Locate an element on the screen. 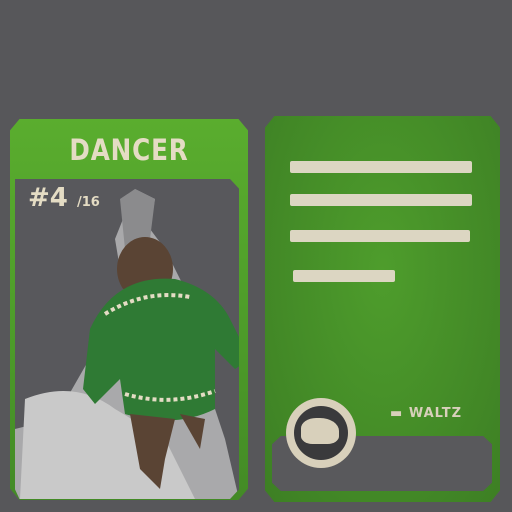  card-number: #4 /16 is located at coordinates (64, 198).